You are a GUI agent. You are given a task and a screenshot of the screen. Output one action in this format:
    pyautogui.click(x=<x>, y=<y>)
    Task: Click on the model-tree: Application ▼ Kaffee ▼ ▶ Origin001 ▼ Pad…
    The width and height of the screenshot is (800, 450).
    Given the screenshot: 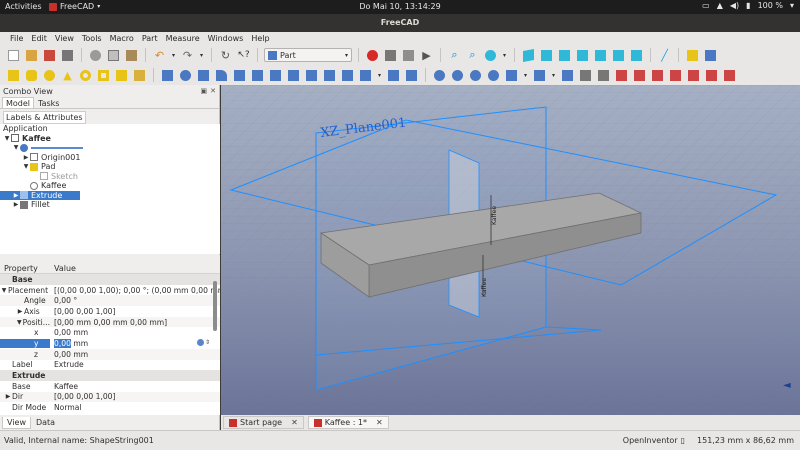 What is the action you would take?
    pyautogui.click(x=110, y=189)
    